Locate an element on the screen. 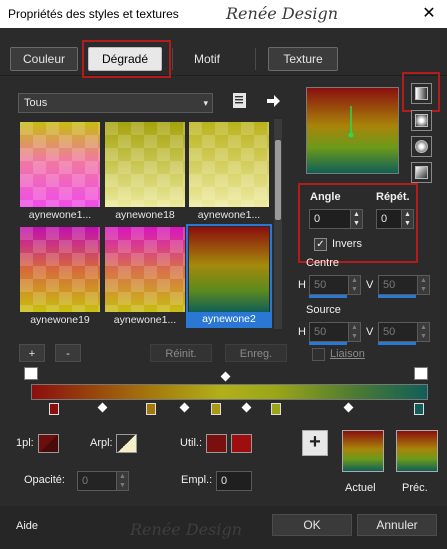 Image resolution: width=447 pixels, height=549 pixels. category-select: Tous ▾ is located at coordinates (115, 103).